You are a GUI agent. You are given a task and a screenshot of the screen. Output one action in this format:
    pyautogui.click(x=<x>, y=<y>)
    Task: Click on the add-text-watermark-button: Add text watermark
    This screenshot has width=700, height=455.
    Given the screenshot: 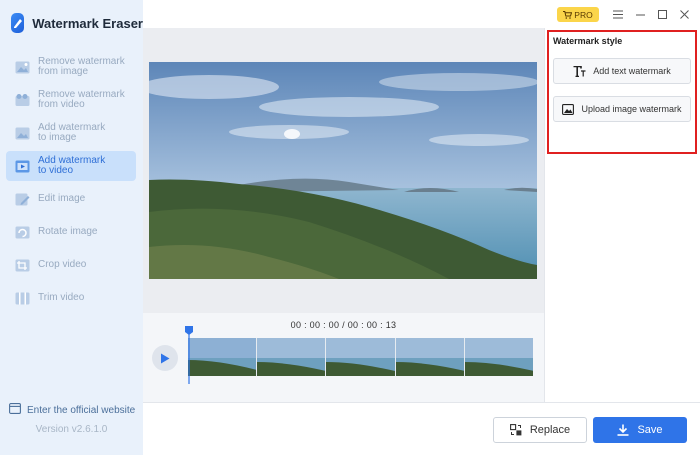 What is the action you would take?
    pyautogui.click(x=622, y=71)
    